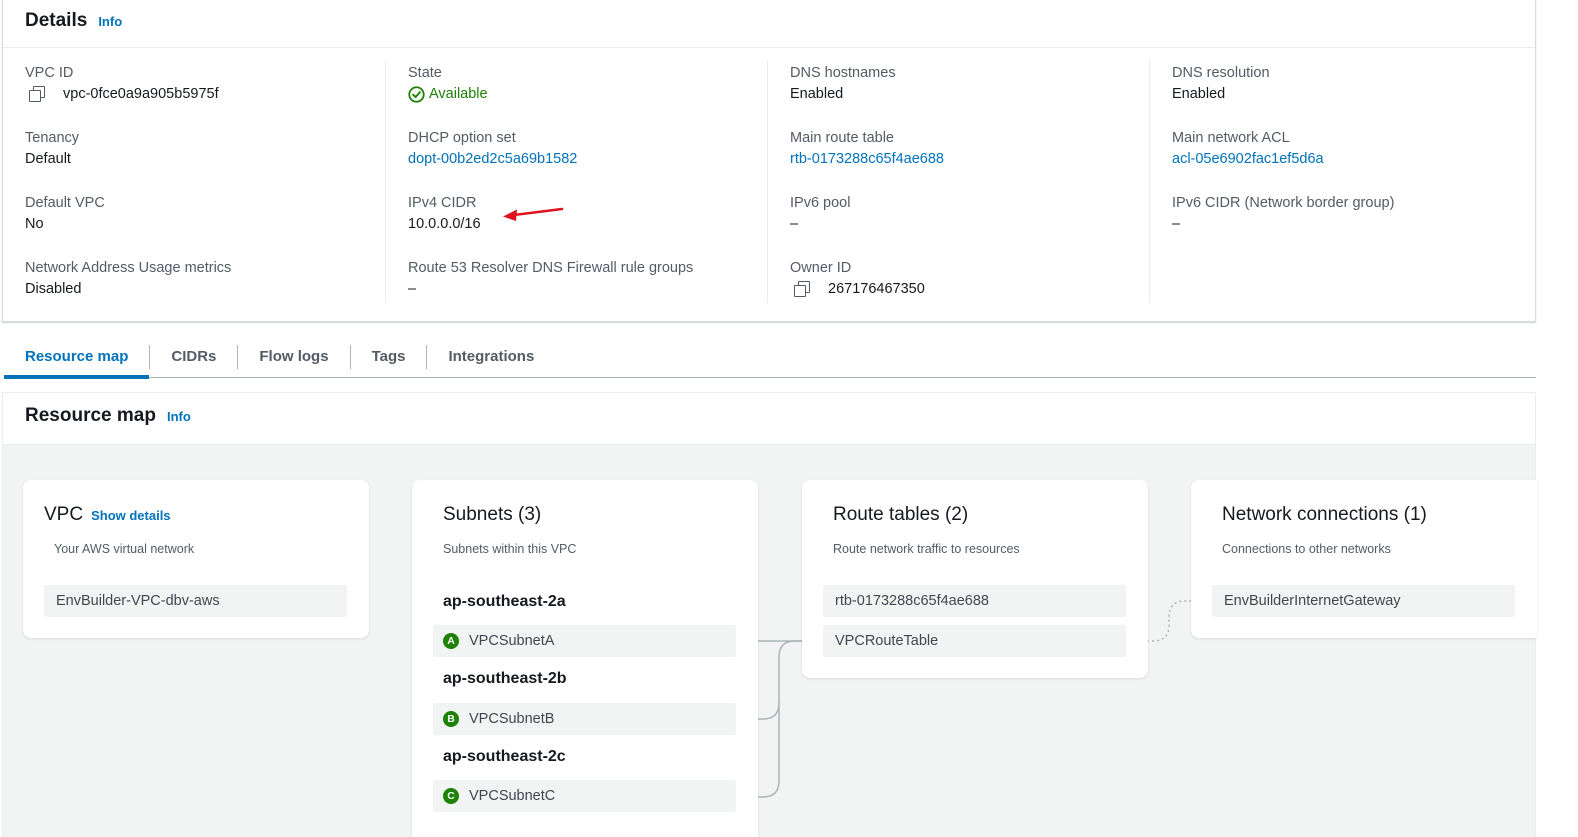 This screenshot has width=1578, height=837. Describe the element at coordinates (492, 514) in the screenshot. I see `subnets-card-title: Subnets (3)` at that location.